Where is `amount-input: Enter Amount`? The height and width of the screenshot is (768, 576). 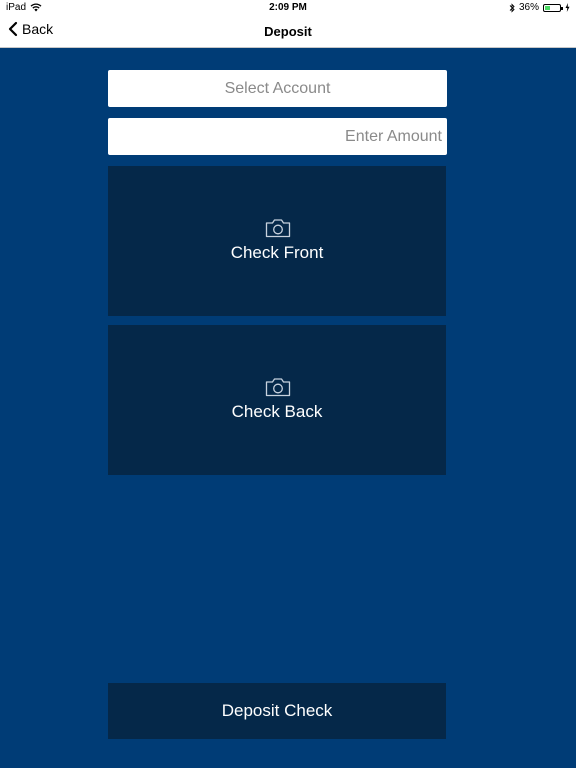
amount-input: Enter Amount is located at coordinates (277, 136).